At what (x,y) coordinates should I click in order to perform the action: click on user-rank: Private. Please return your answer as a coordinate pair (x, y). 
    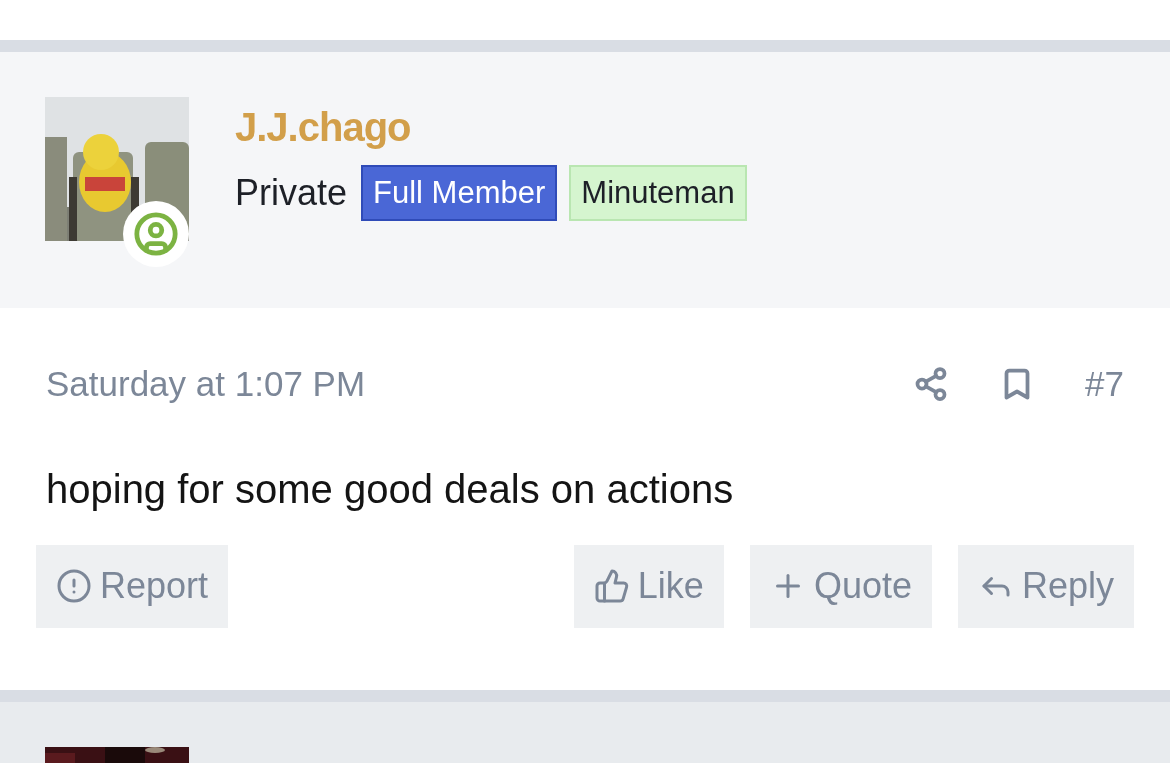
    Looking at the image, I should click on (291, 193).